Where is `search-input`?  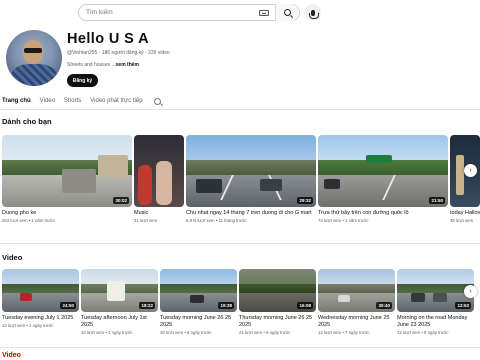 search-input is located at coordinates (169, 12).